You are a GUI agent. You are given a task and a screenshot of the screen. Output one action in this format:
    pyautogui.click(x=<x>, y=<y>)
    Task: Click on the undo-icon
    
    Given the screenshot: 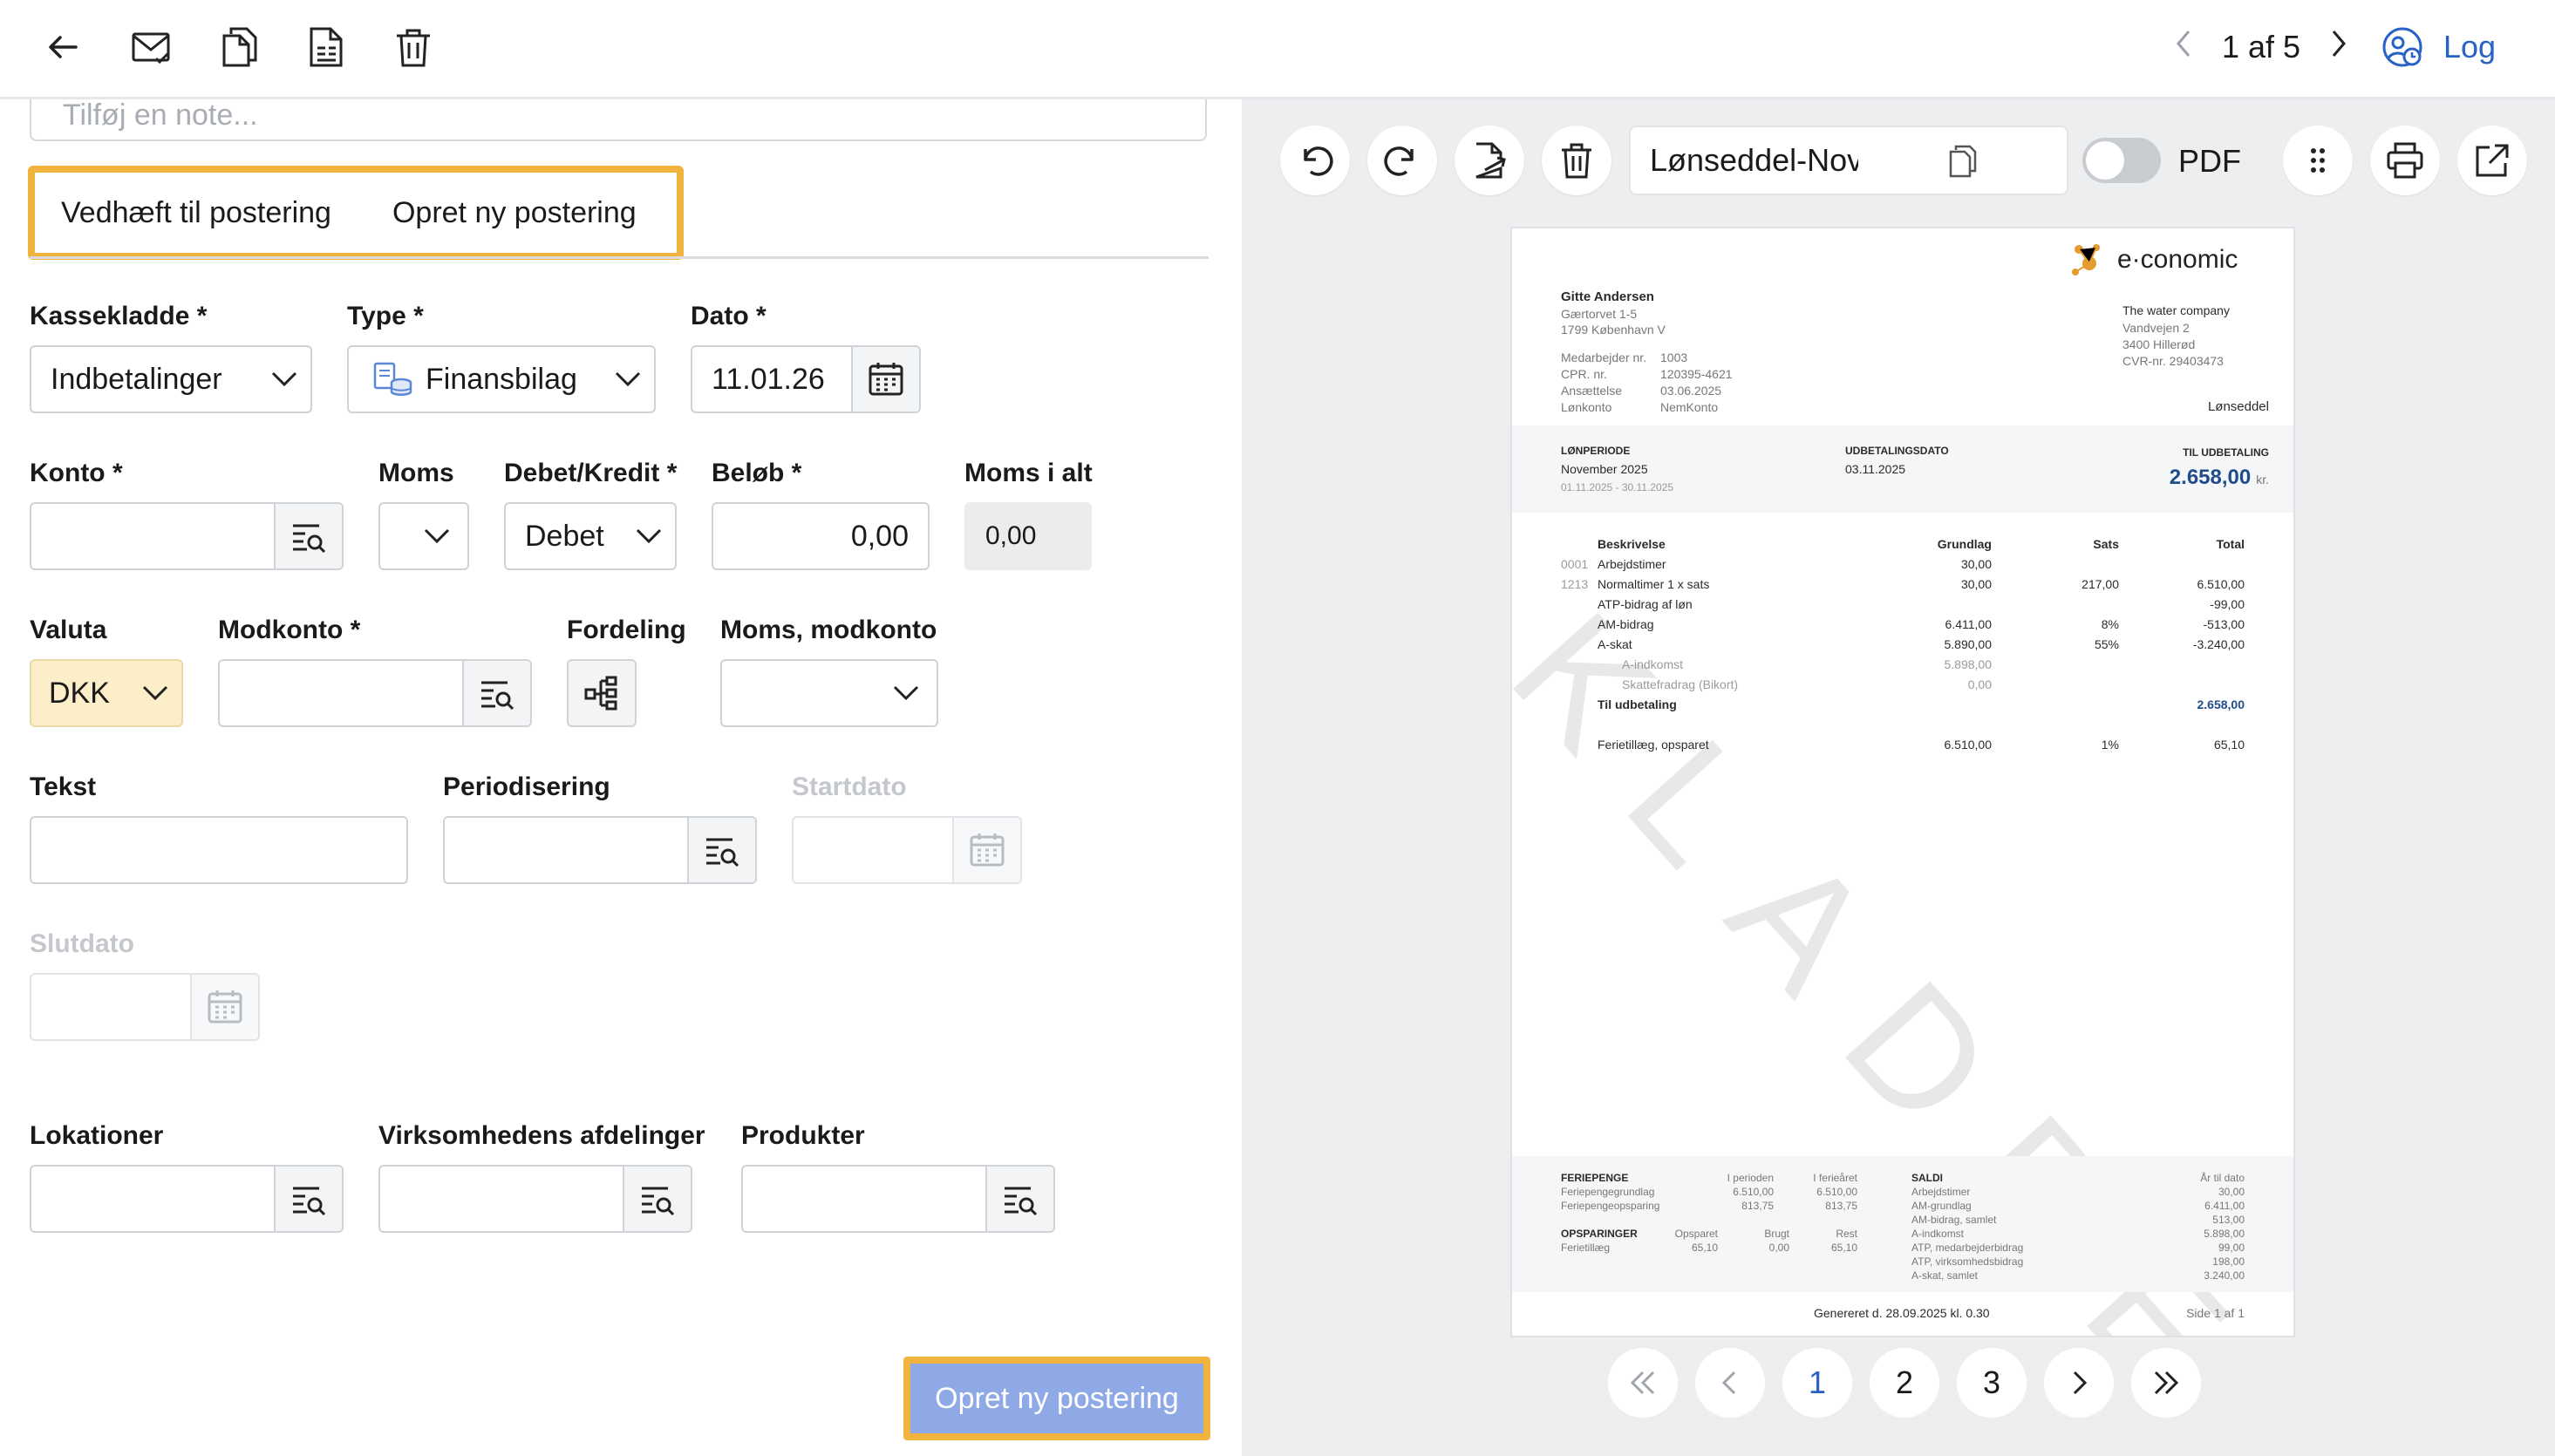 What is the action you would take?
    pyautogui.click(x=1315, y=160)
    